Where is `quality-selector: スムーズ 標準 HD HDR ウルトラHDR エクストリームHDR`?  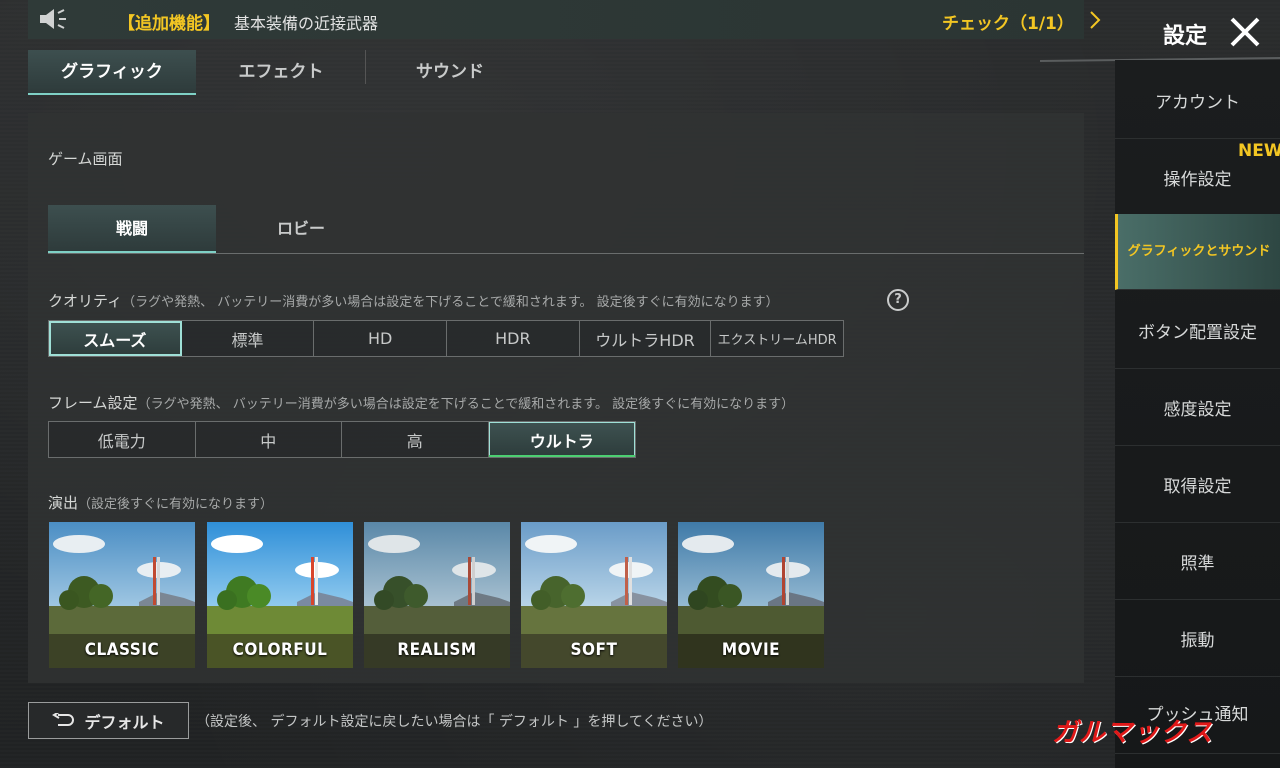 quality-selector: スムーズ 標準 HD HDR ウルトラHDR エクストリームHDR is located at coordinates (446, 338).